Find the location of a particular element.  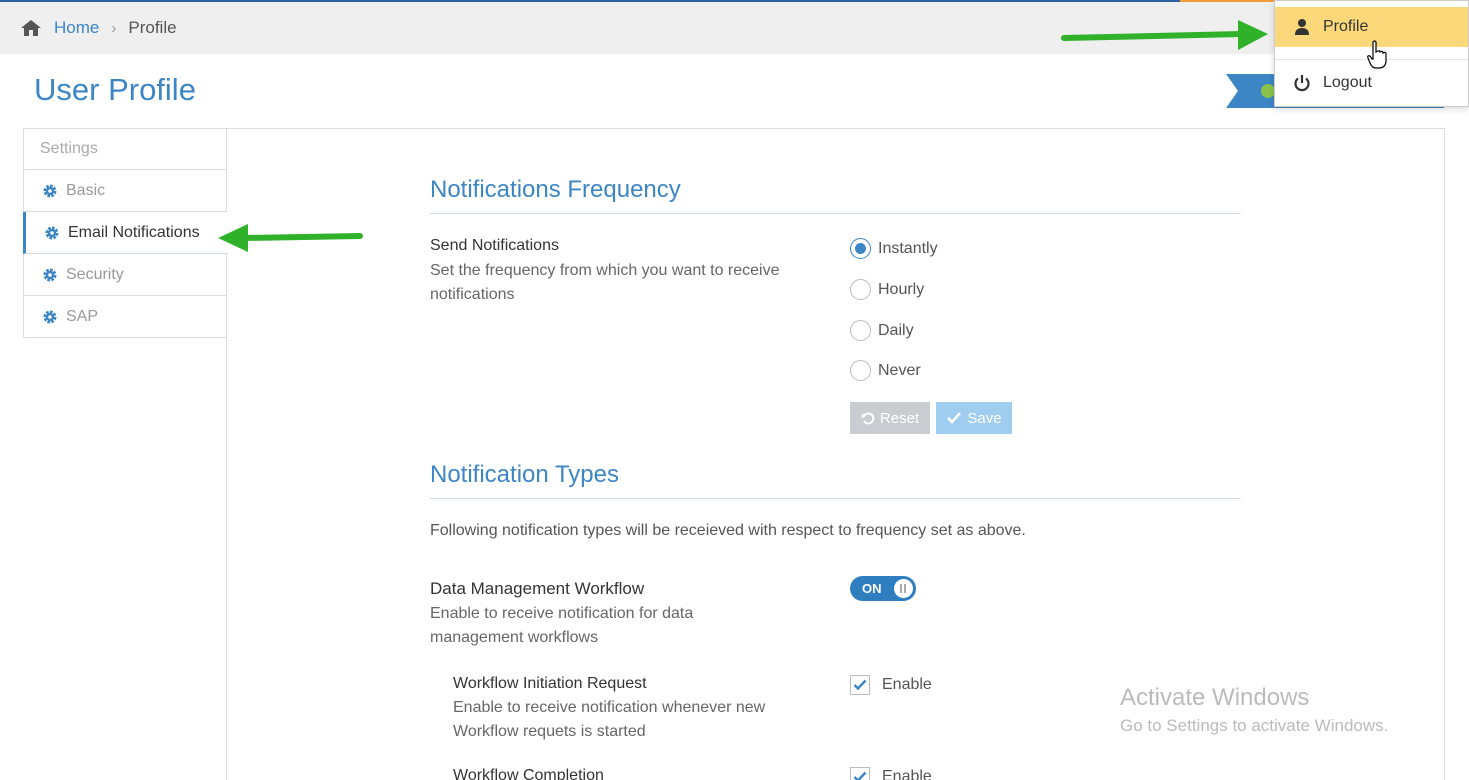

radio-option-instantly: Instantly is located at coordinates (894, 248).